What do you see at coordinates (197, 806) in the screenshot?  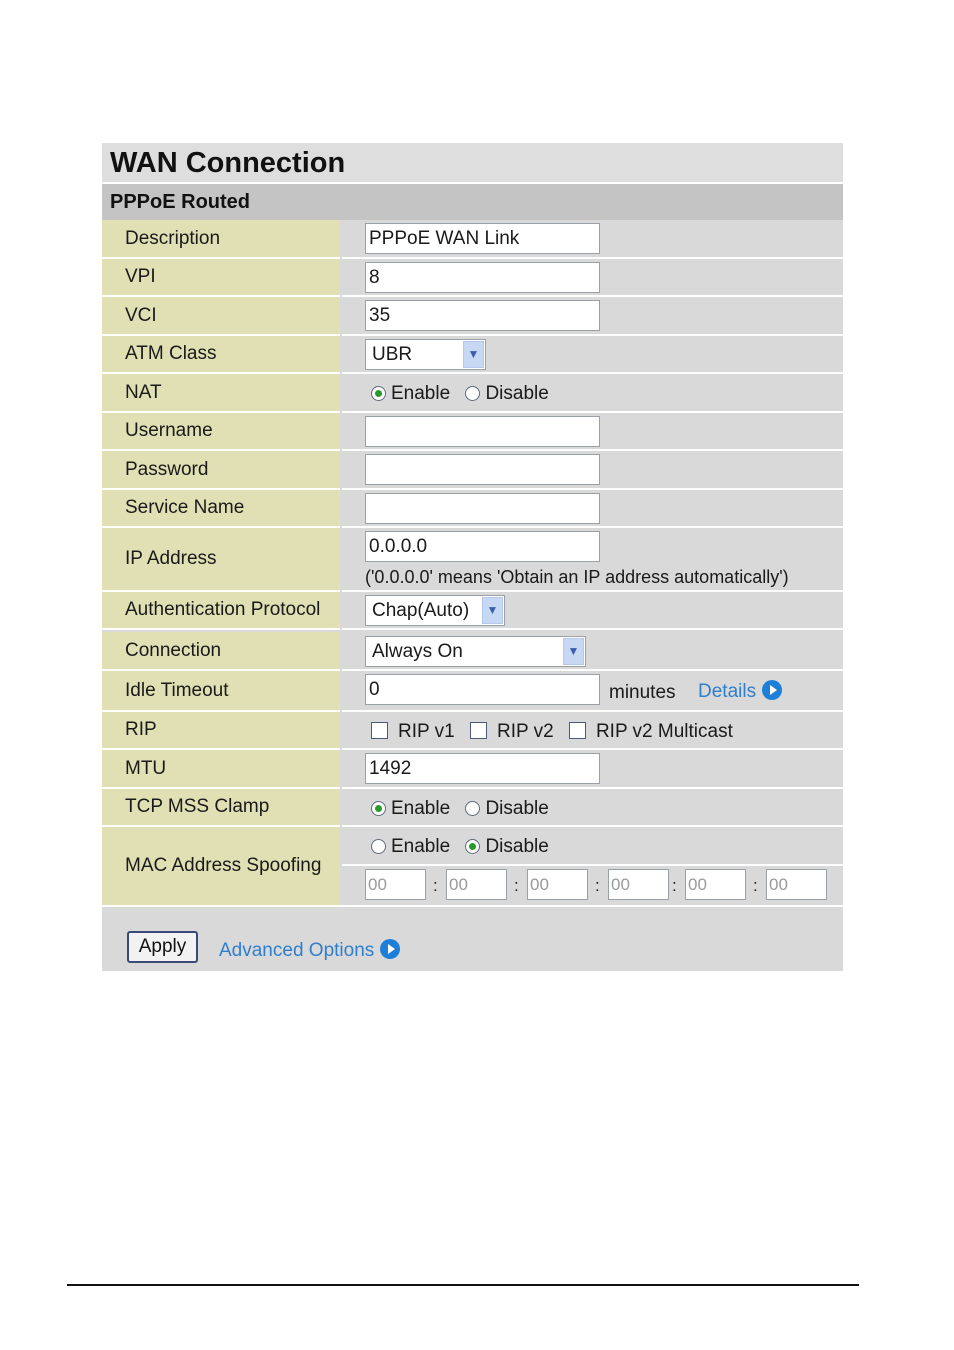 I see `tcp-mss-clamp-label: TCP MSS Clamp` at bounding box center [197, 806].